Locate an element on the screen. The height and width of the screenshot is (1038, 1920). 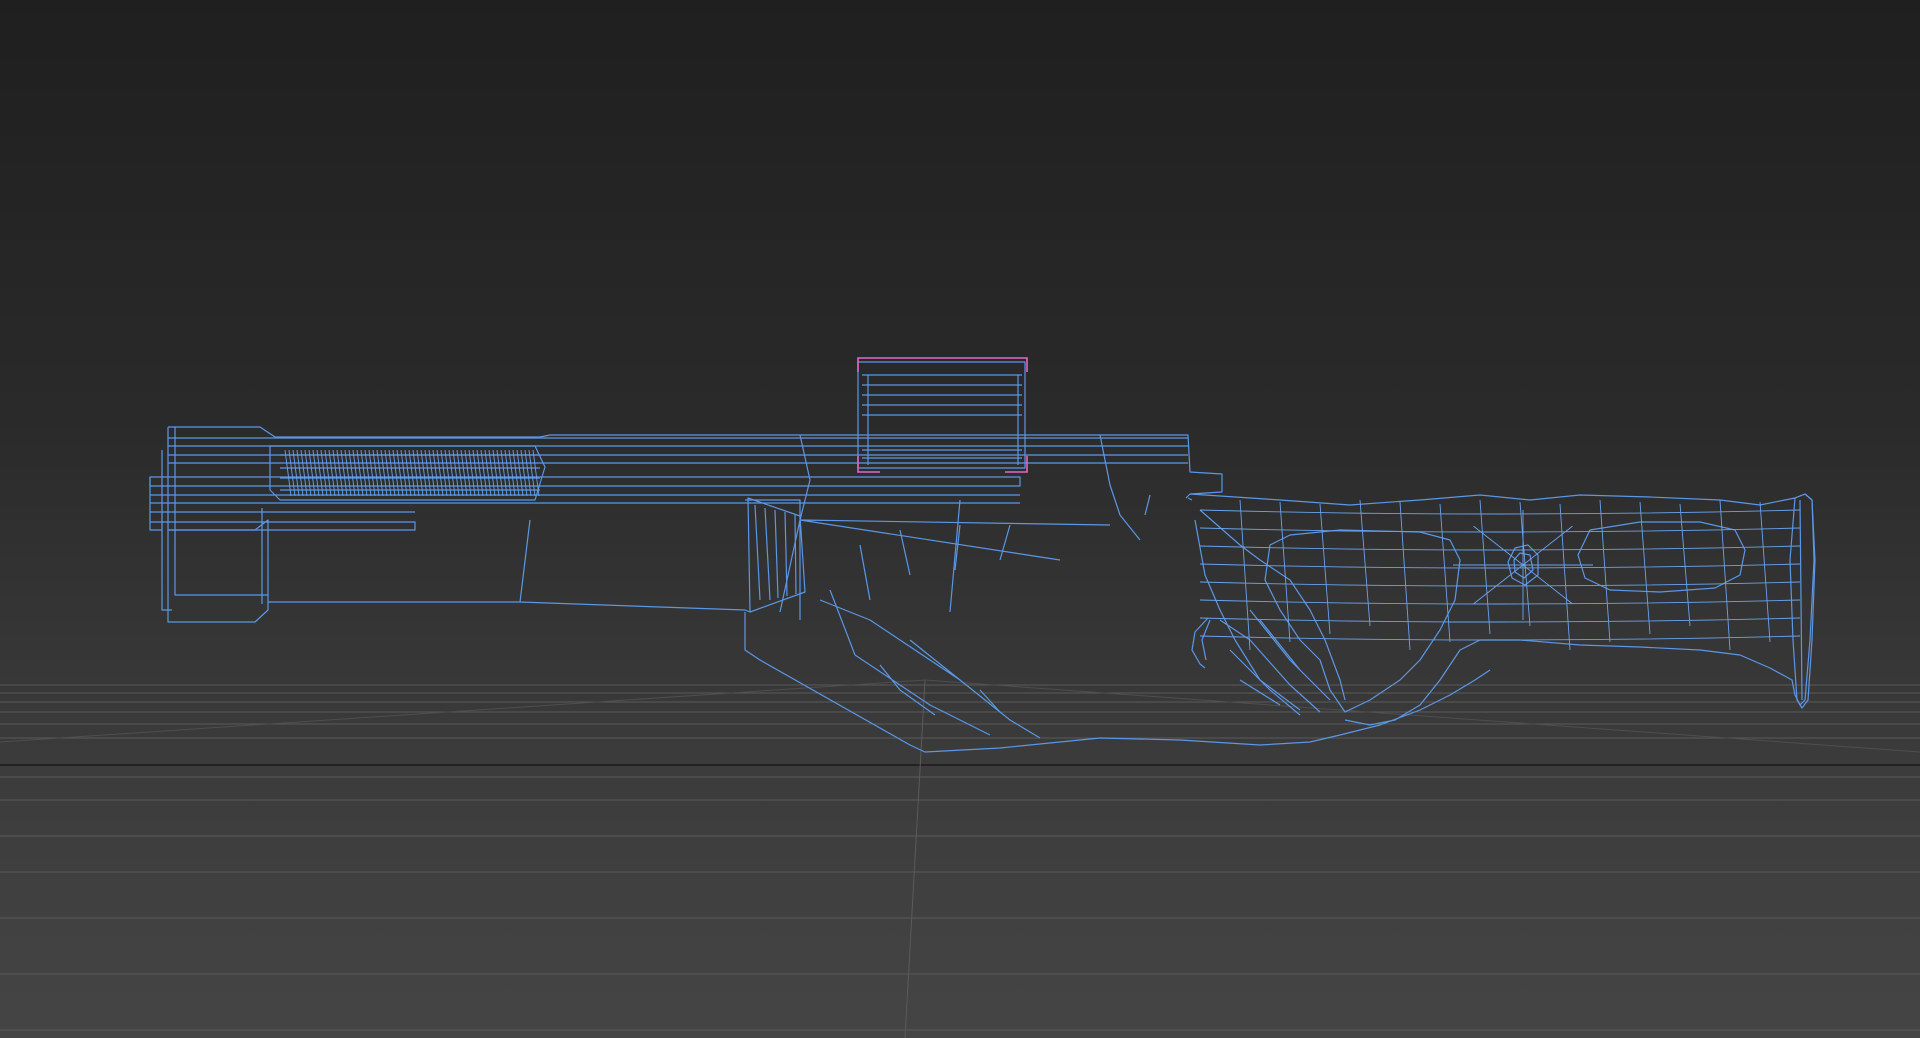
lower-tube is located at coordinates (460, 560).